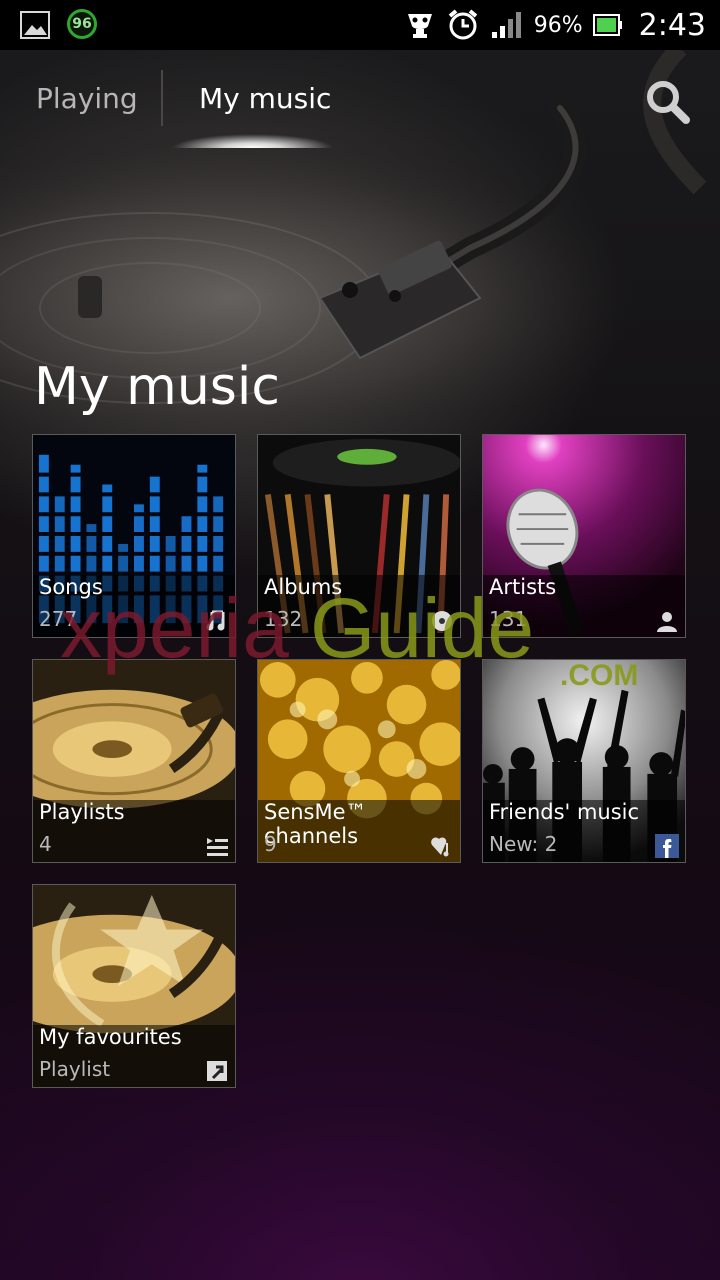  Describe the element at coordinates (134, 536) in the screenshot. I see `songs-tile: Songs 277` at that location.